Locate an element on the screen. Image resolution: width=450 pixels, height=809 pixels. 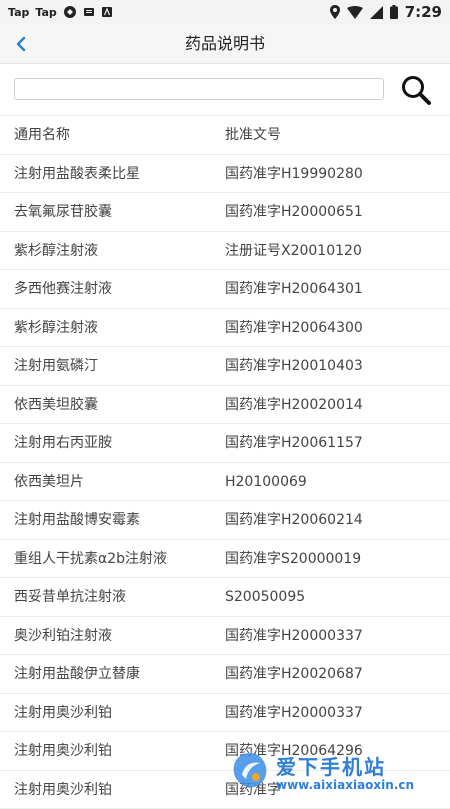
table-header-row: 通用名称 批准文号 is located at coordinates (225, 135).